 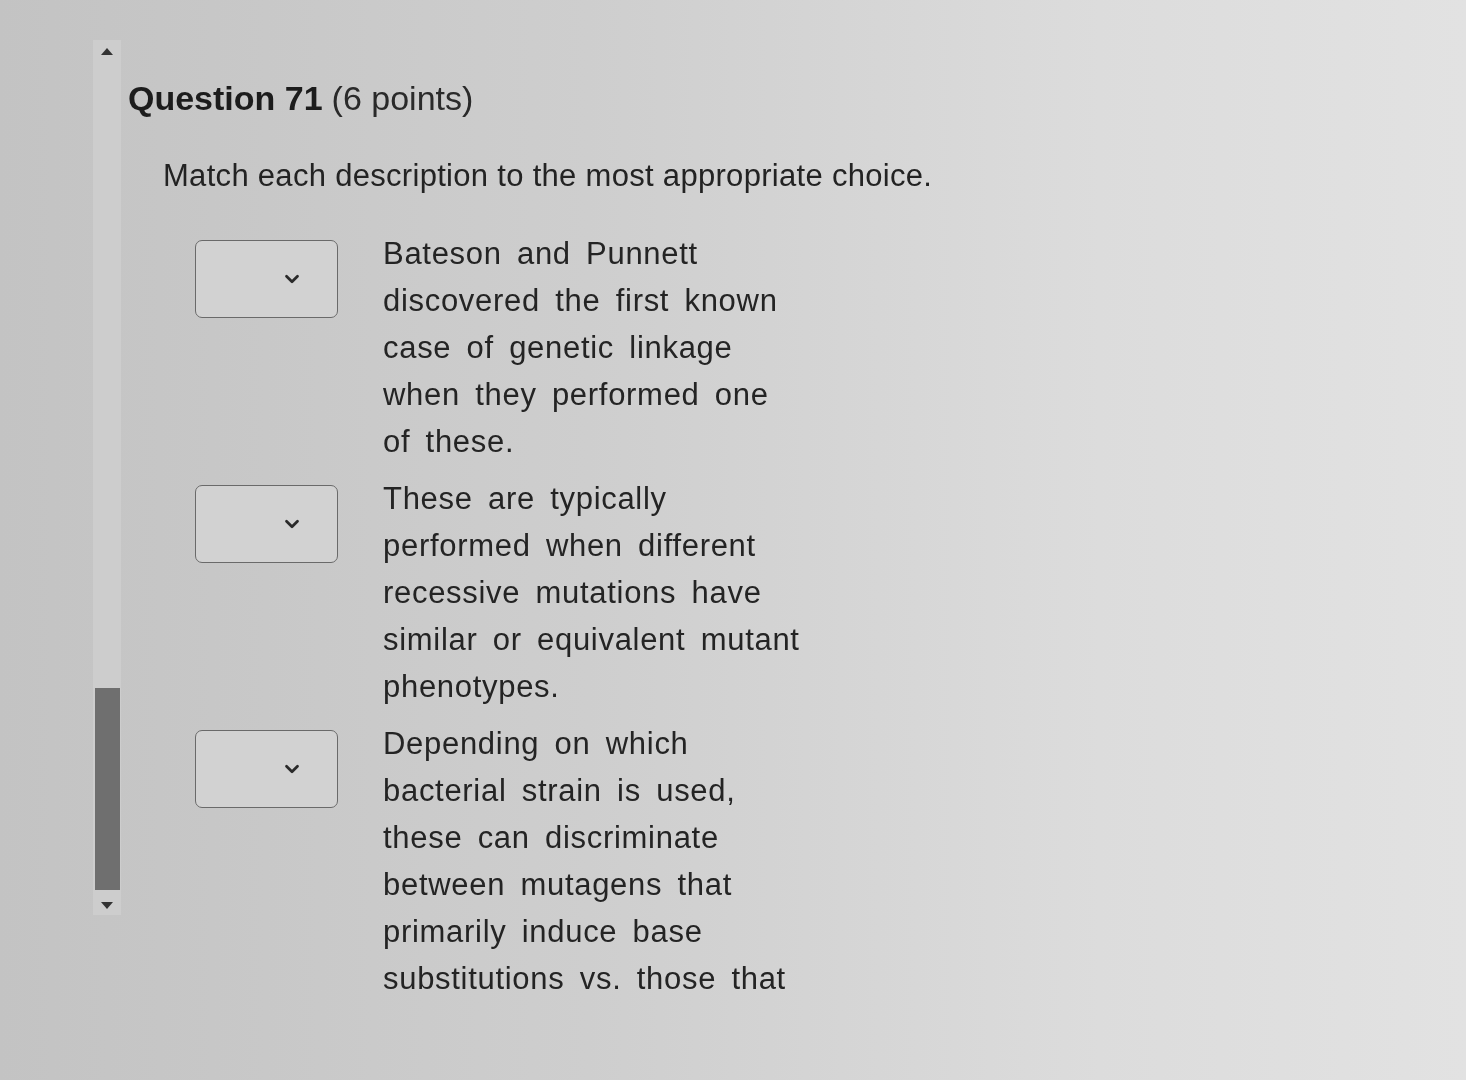 What do you see at coordinates (581, 348) in the screenshot?
I see `match-description: Bateson and Punnett discovered the first known case of genetic linkage when they performed one of these.` at bounding box center [581, 348].